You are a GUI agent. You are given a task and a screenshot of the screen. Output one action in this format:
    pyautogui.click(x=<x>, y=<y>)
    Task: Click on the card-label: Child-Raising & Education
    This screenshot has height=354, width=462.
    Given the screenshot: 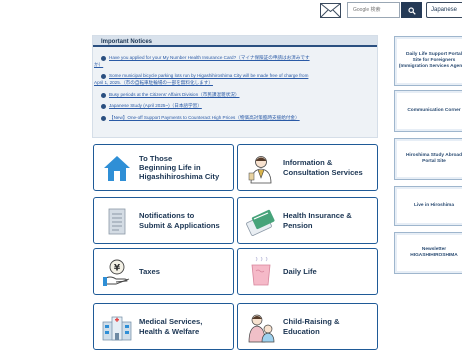 What is the action you would take?
    pyautogui.click(x=311, y=326)
    